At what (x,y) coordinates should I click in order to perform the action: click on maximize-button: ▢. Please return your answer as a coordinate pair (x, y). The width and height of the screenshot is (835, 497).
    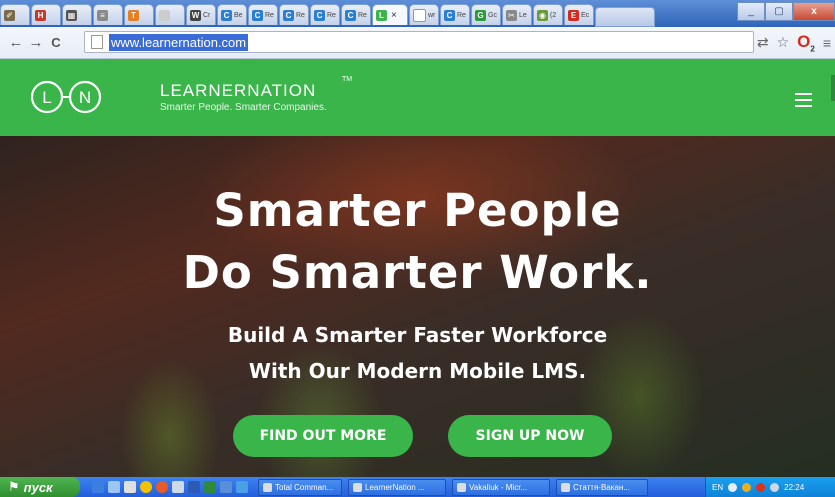
    Looking at the image, I should click on (779, 11).